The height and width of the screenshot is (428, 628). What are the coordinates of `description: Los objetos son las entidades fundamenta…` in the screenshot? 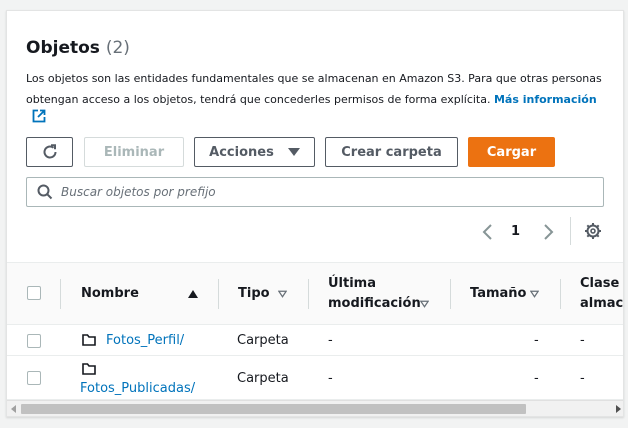 It's located at (321, 89).